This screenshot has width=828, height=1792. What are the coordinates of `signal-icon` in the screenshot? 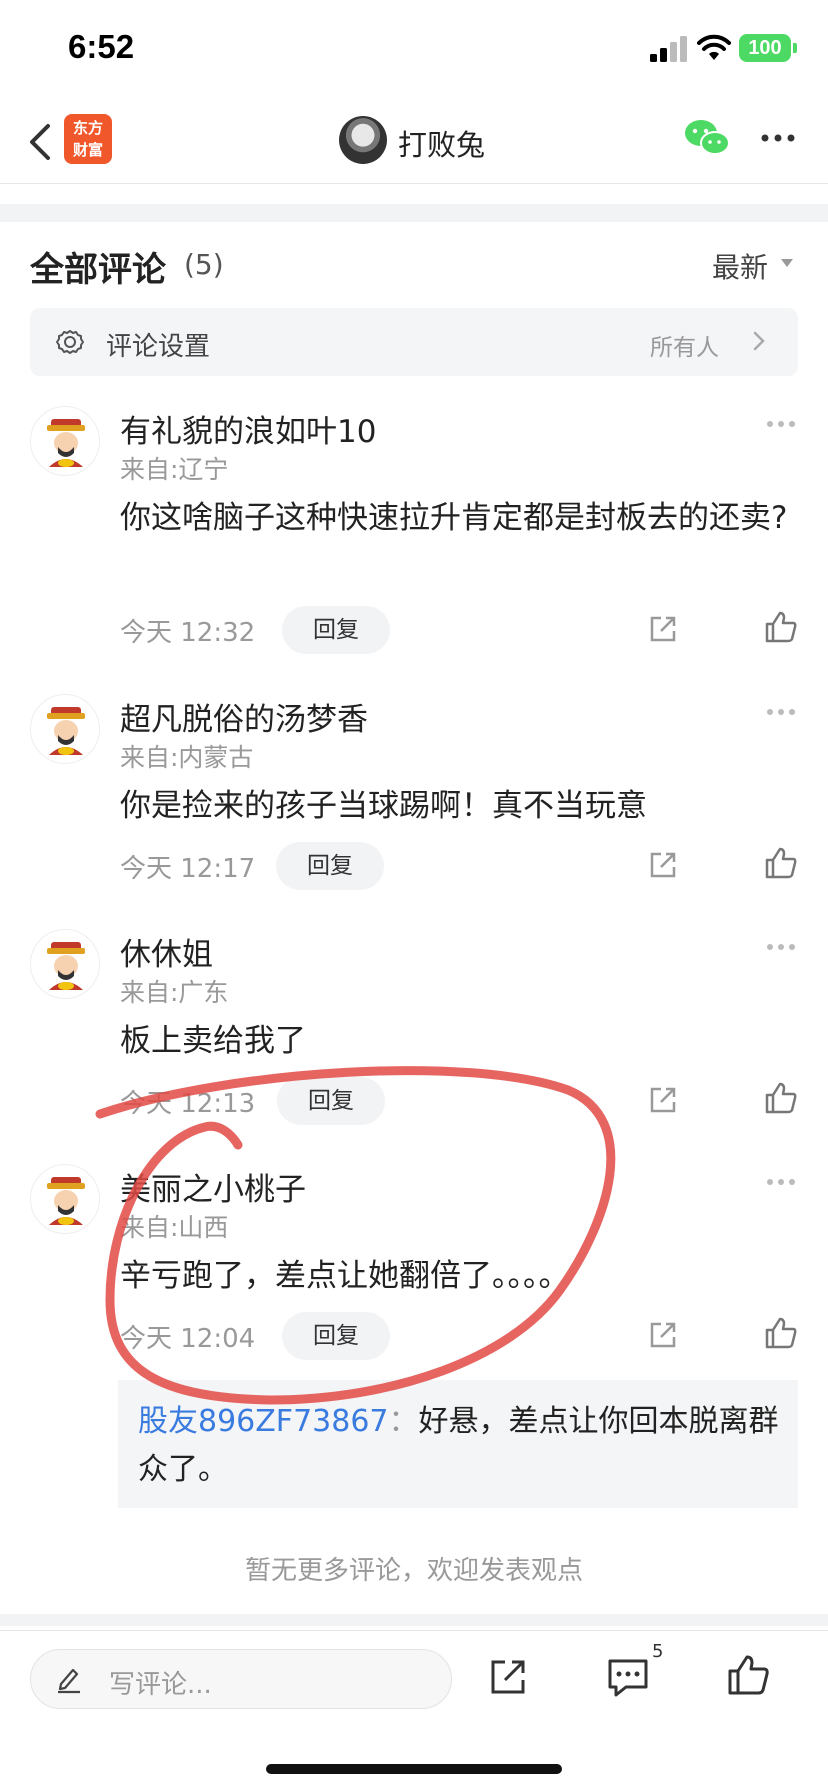 It's located at (668, 49).